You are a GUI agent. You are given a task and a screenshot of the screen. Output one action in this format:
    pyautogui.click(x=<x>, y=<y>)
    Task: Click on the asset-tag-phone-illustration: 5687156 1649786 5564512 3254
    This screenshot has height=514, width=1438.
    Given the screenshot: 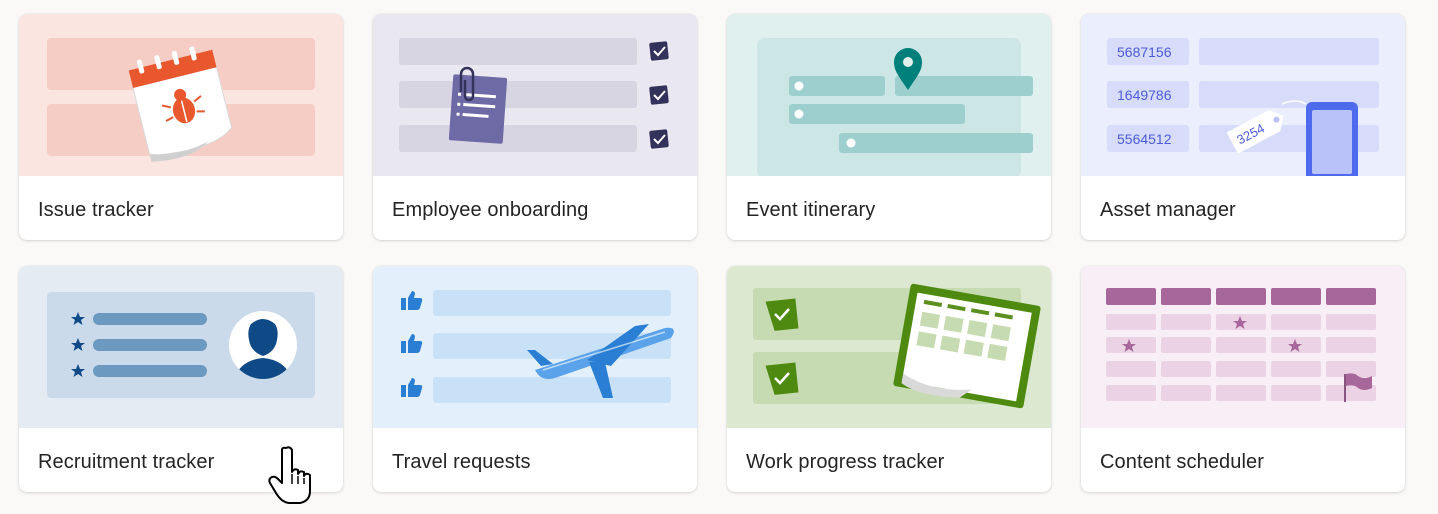 What is the action you would take?
    pyautogui.click(x=1243, y=95)
    